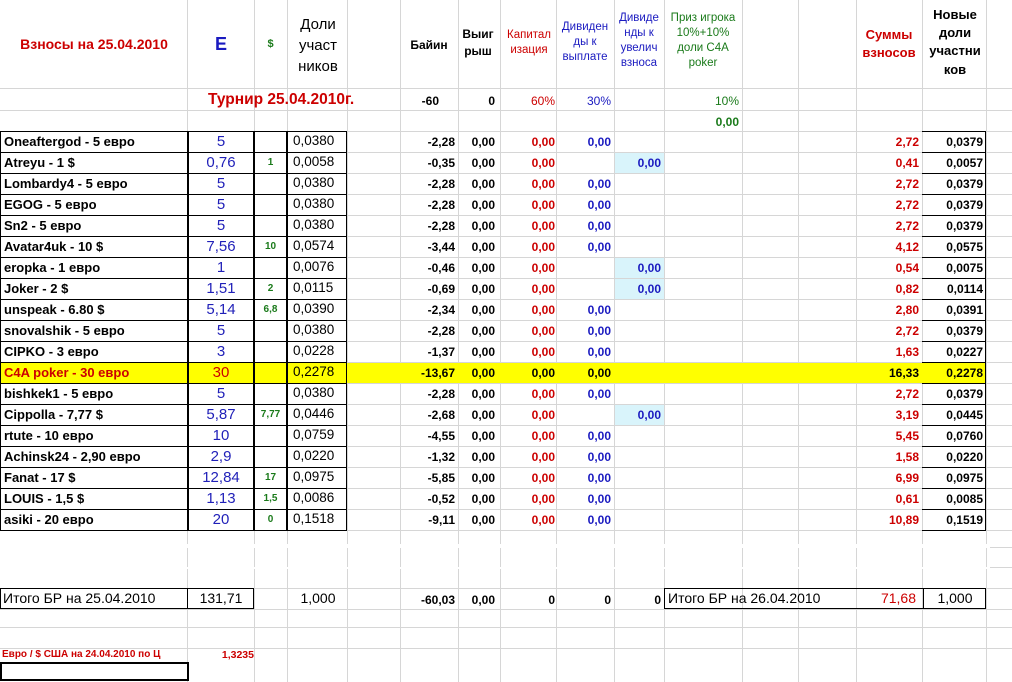  I want to click on participant-bayin: -9,11, so click(429, 521).